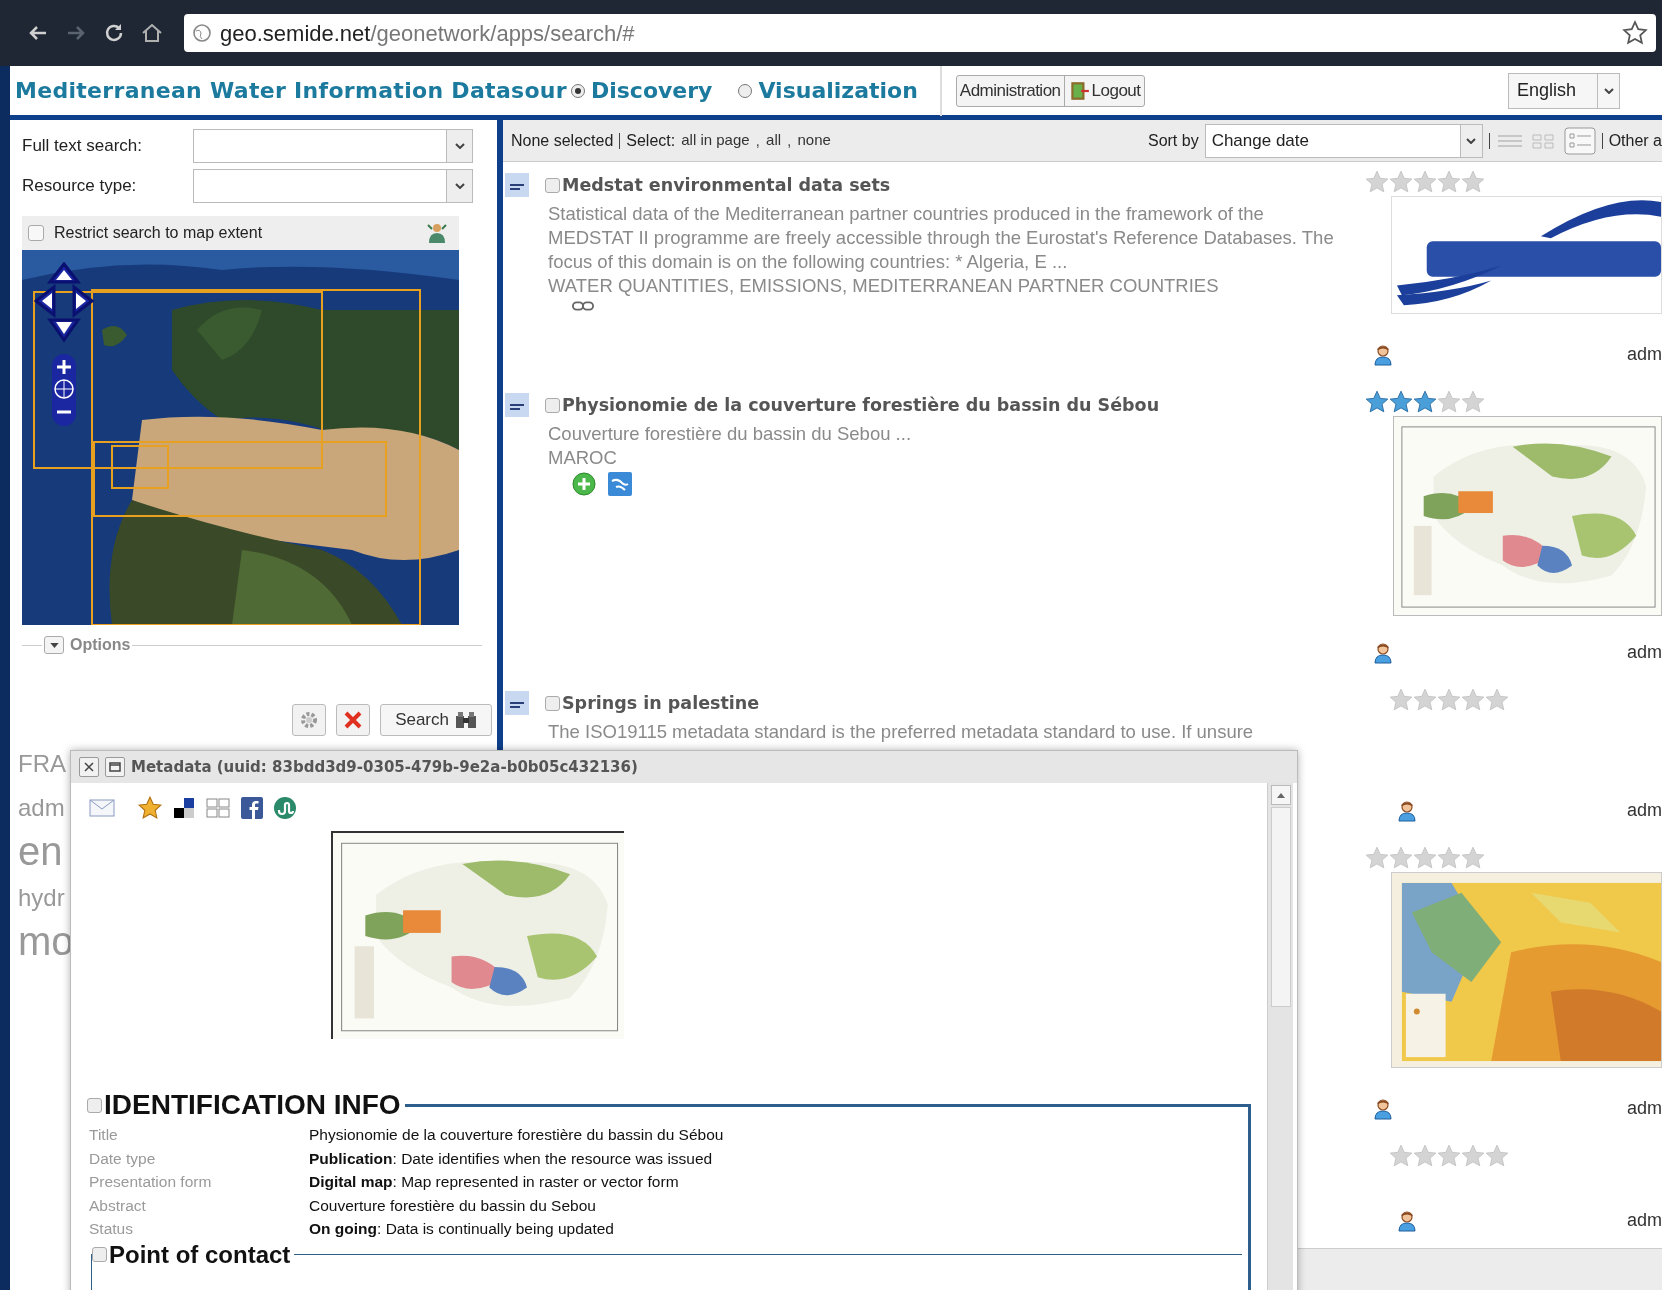  What do you see at coordinates (436, 720) in the screenshot?
I see `search-button: Search` at bounding box center [436, 720].